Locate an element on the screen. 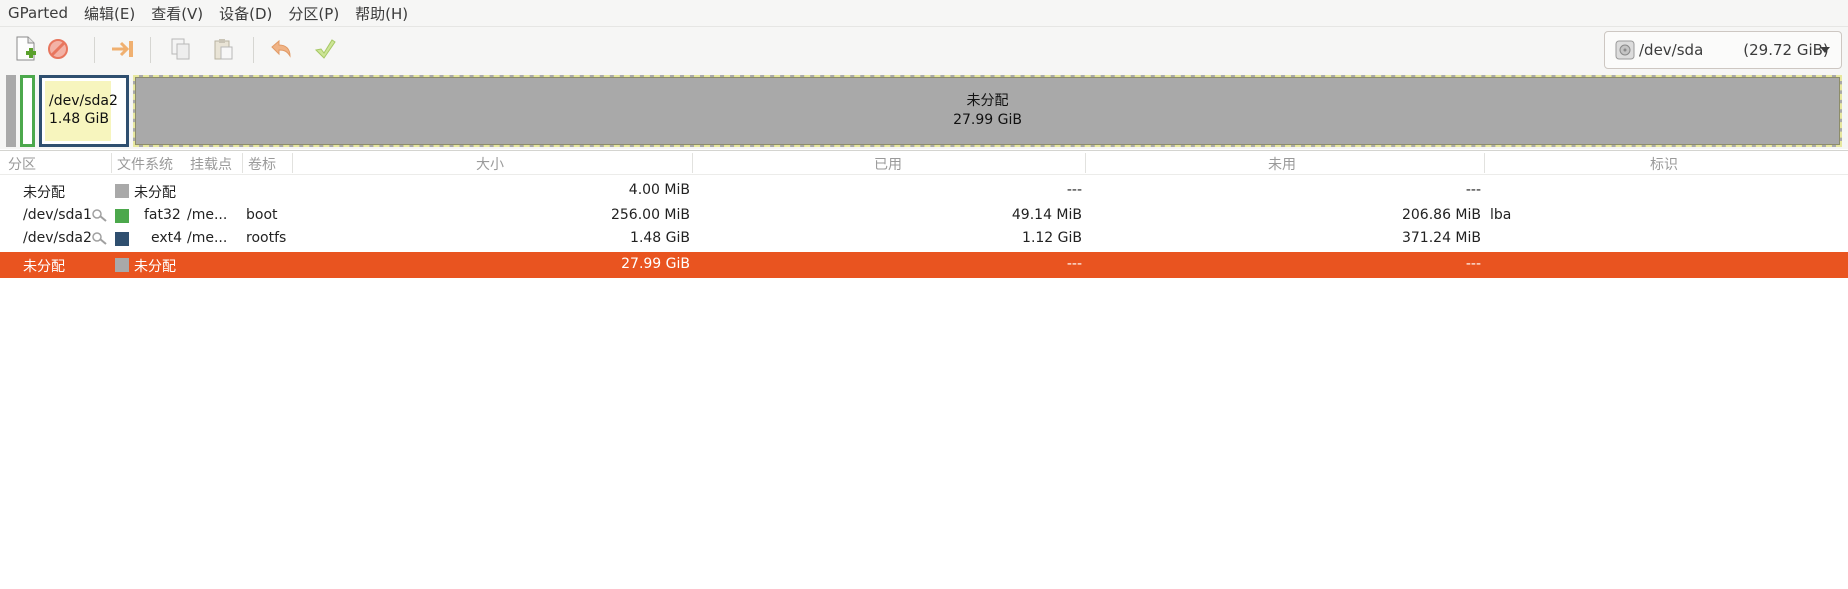 This screenshot has width=1848, height=589. column-header-label: 卷标 is located at coordinates (262, 164).